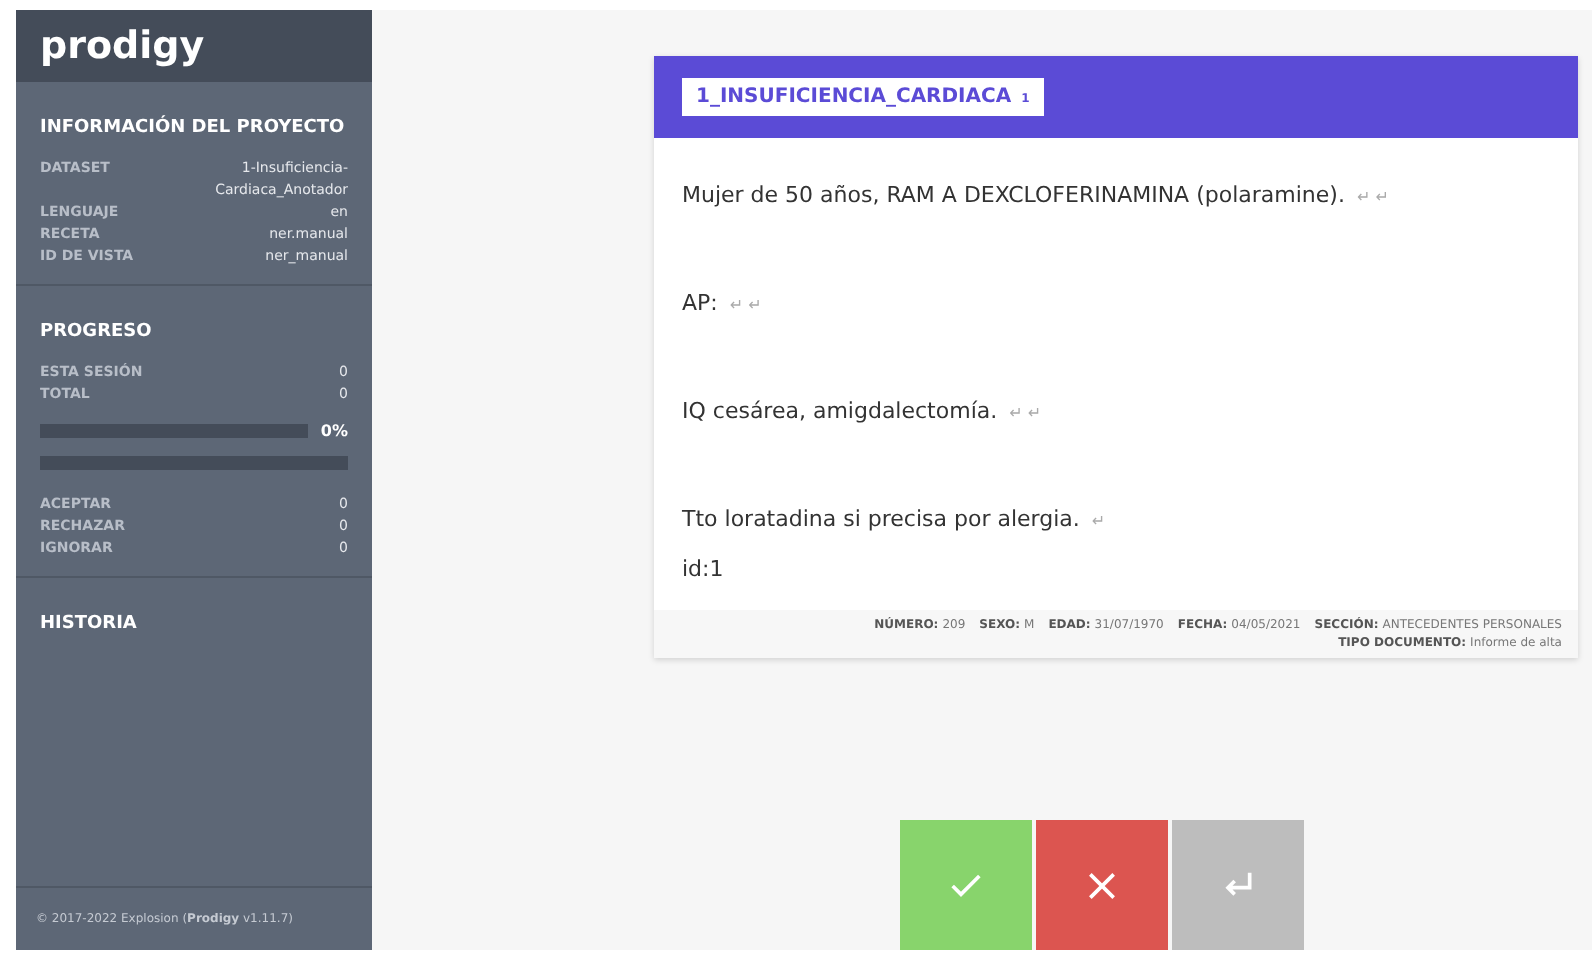 The image size is (1592, 966). Describe the element at coordinates (840, 411) in the screenshot. I see `text-line: IQ cesárea, amigdalectomía.` at that location.